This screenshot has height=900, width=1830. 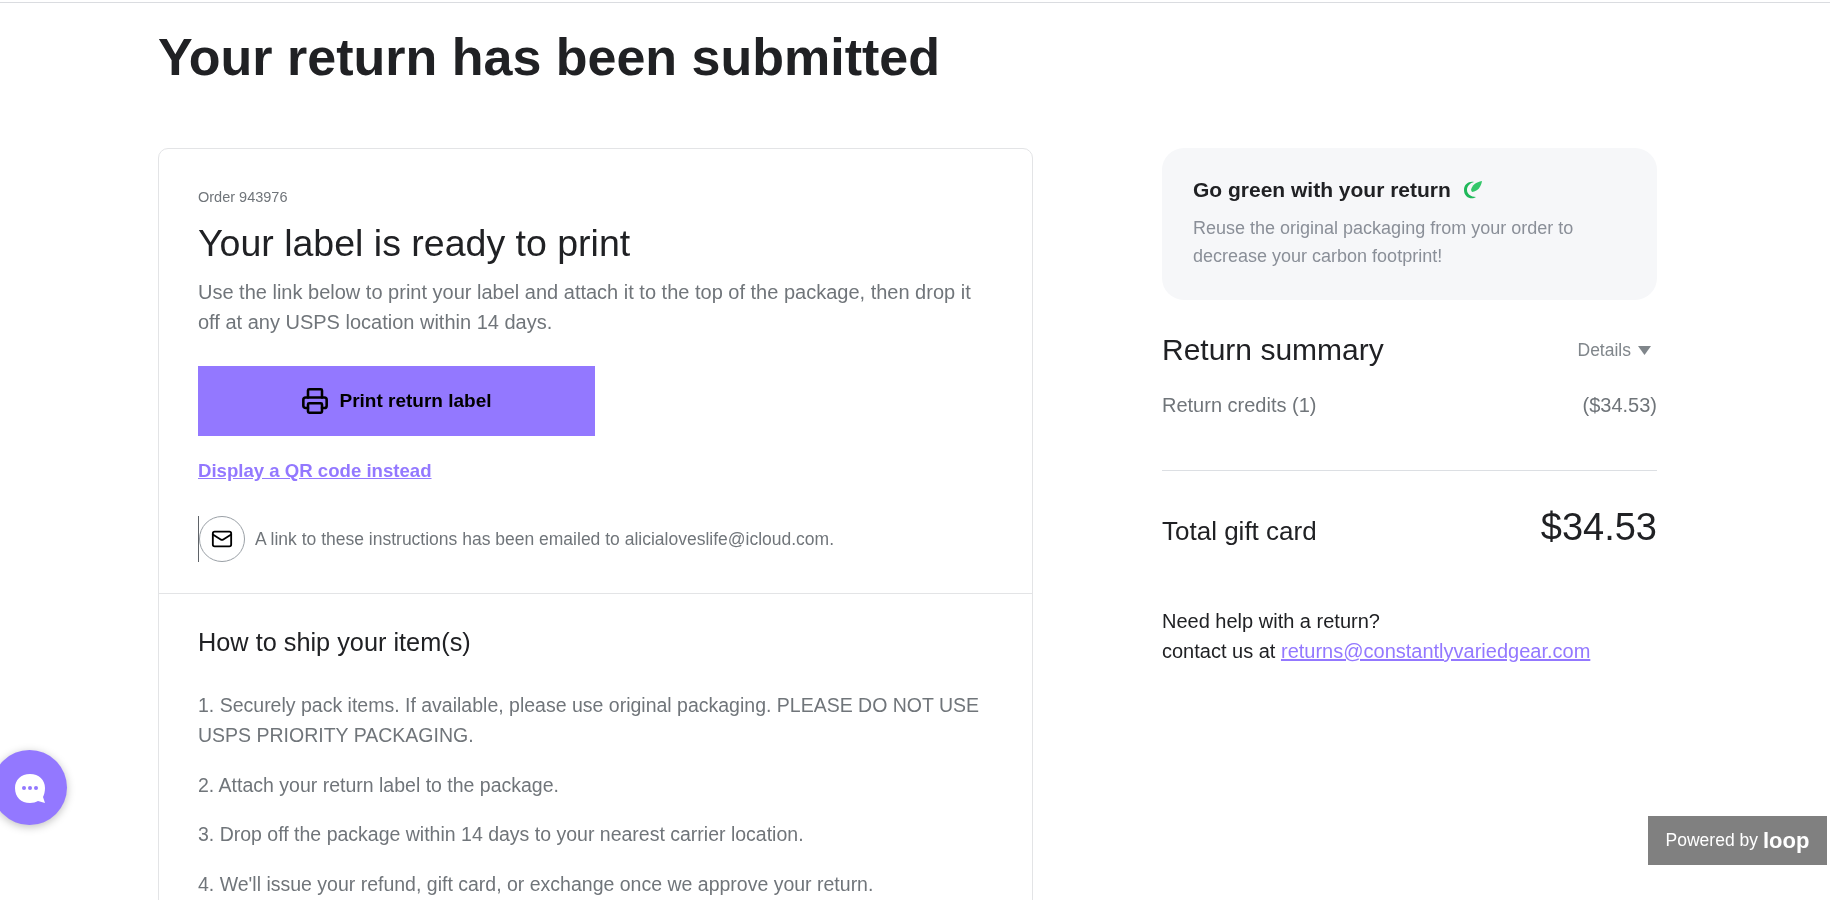 I want to click on help-question: Need help with a return?, so click(x=1271, y=621).